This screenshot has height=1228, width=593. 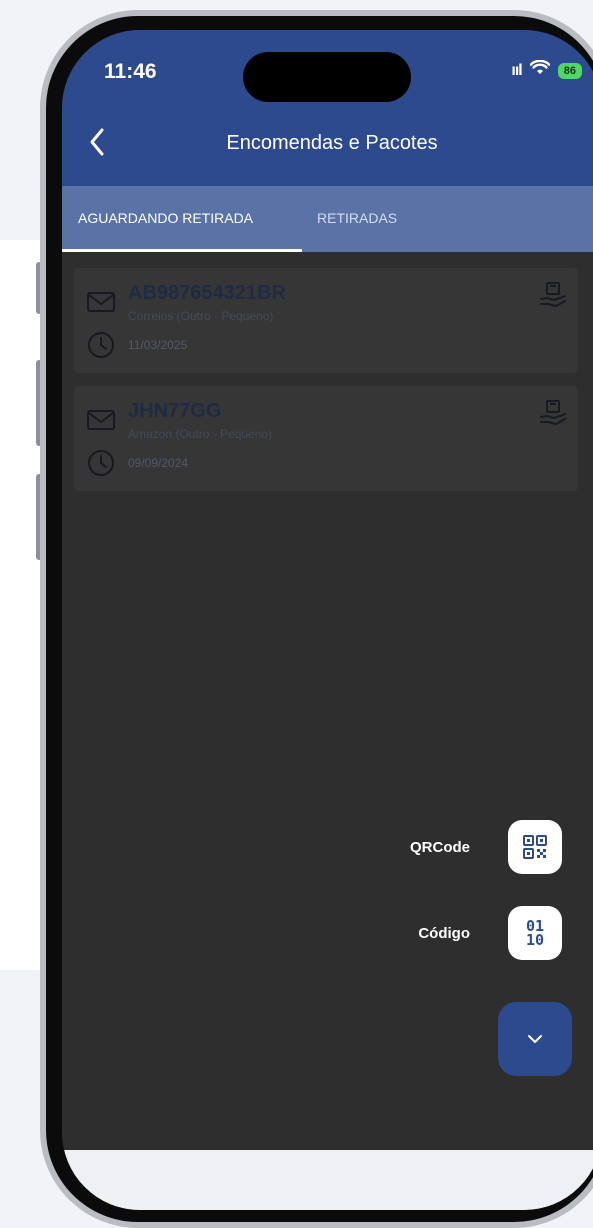 What do you see at coordinates (516, 70) in the screenshot?
I see `signal-icon: ııl` at bounding box center [516, 70].